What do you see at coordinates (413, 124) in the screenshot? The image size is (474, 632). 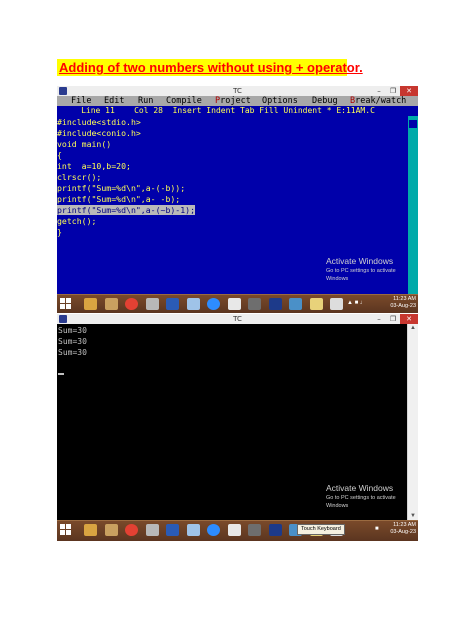 I see `scrollbar-thumb` at bounding box center [413, 124].